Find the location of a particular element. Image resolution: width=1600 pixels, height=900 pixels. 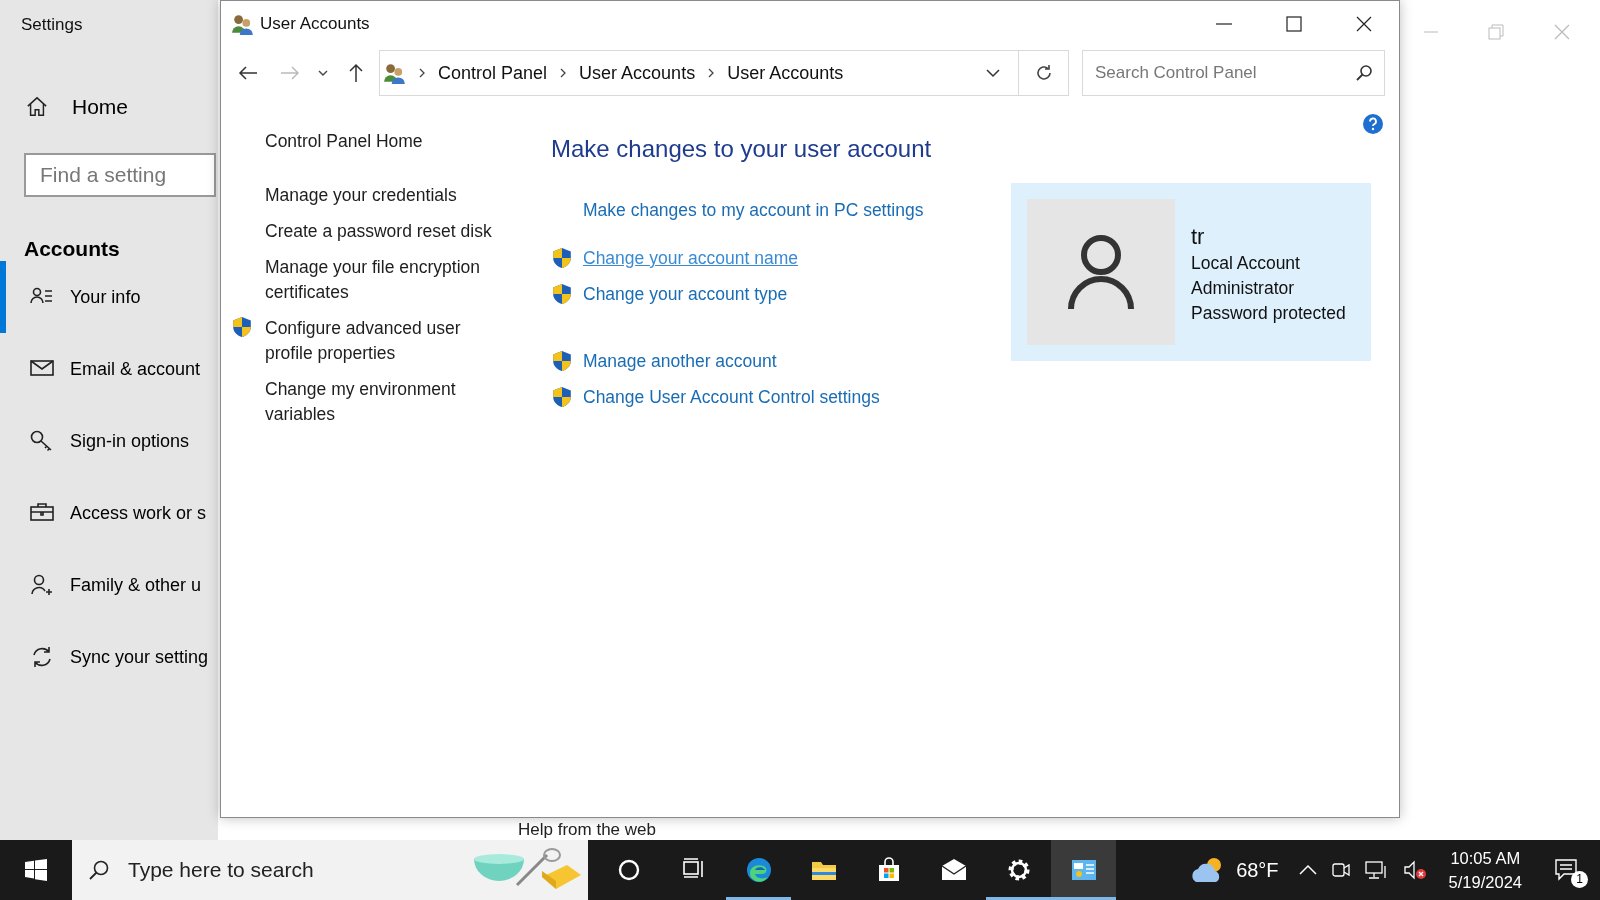

camera-icon is located at coordinates (1340, 870).